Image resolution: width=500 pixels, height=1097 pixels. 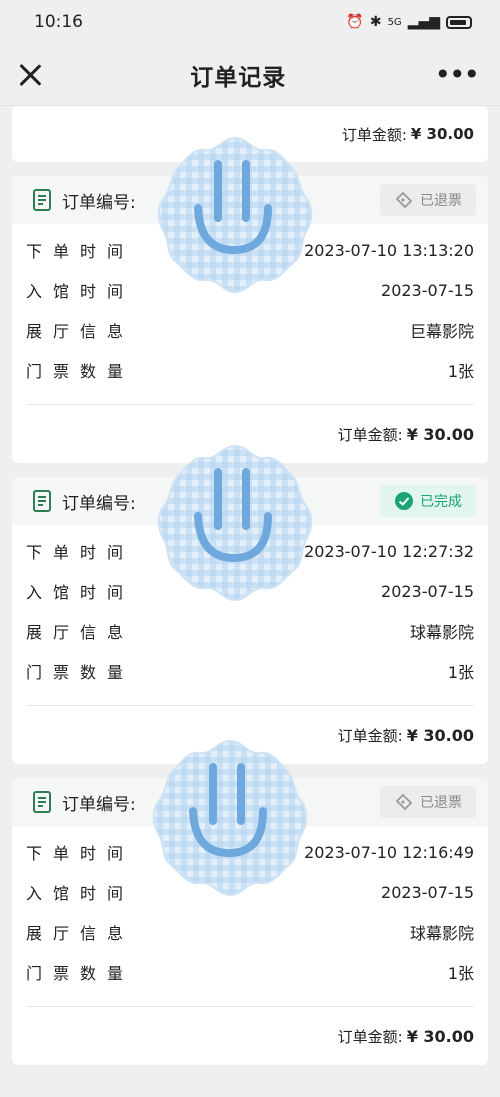 What do you see at coordinates (389, 551) in the screenshot?
I see `order-time-value: 2023-07-10 12:27:32` at bounding box center [389, 551].